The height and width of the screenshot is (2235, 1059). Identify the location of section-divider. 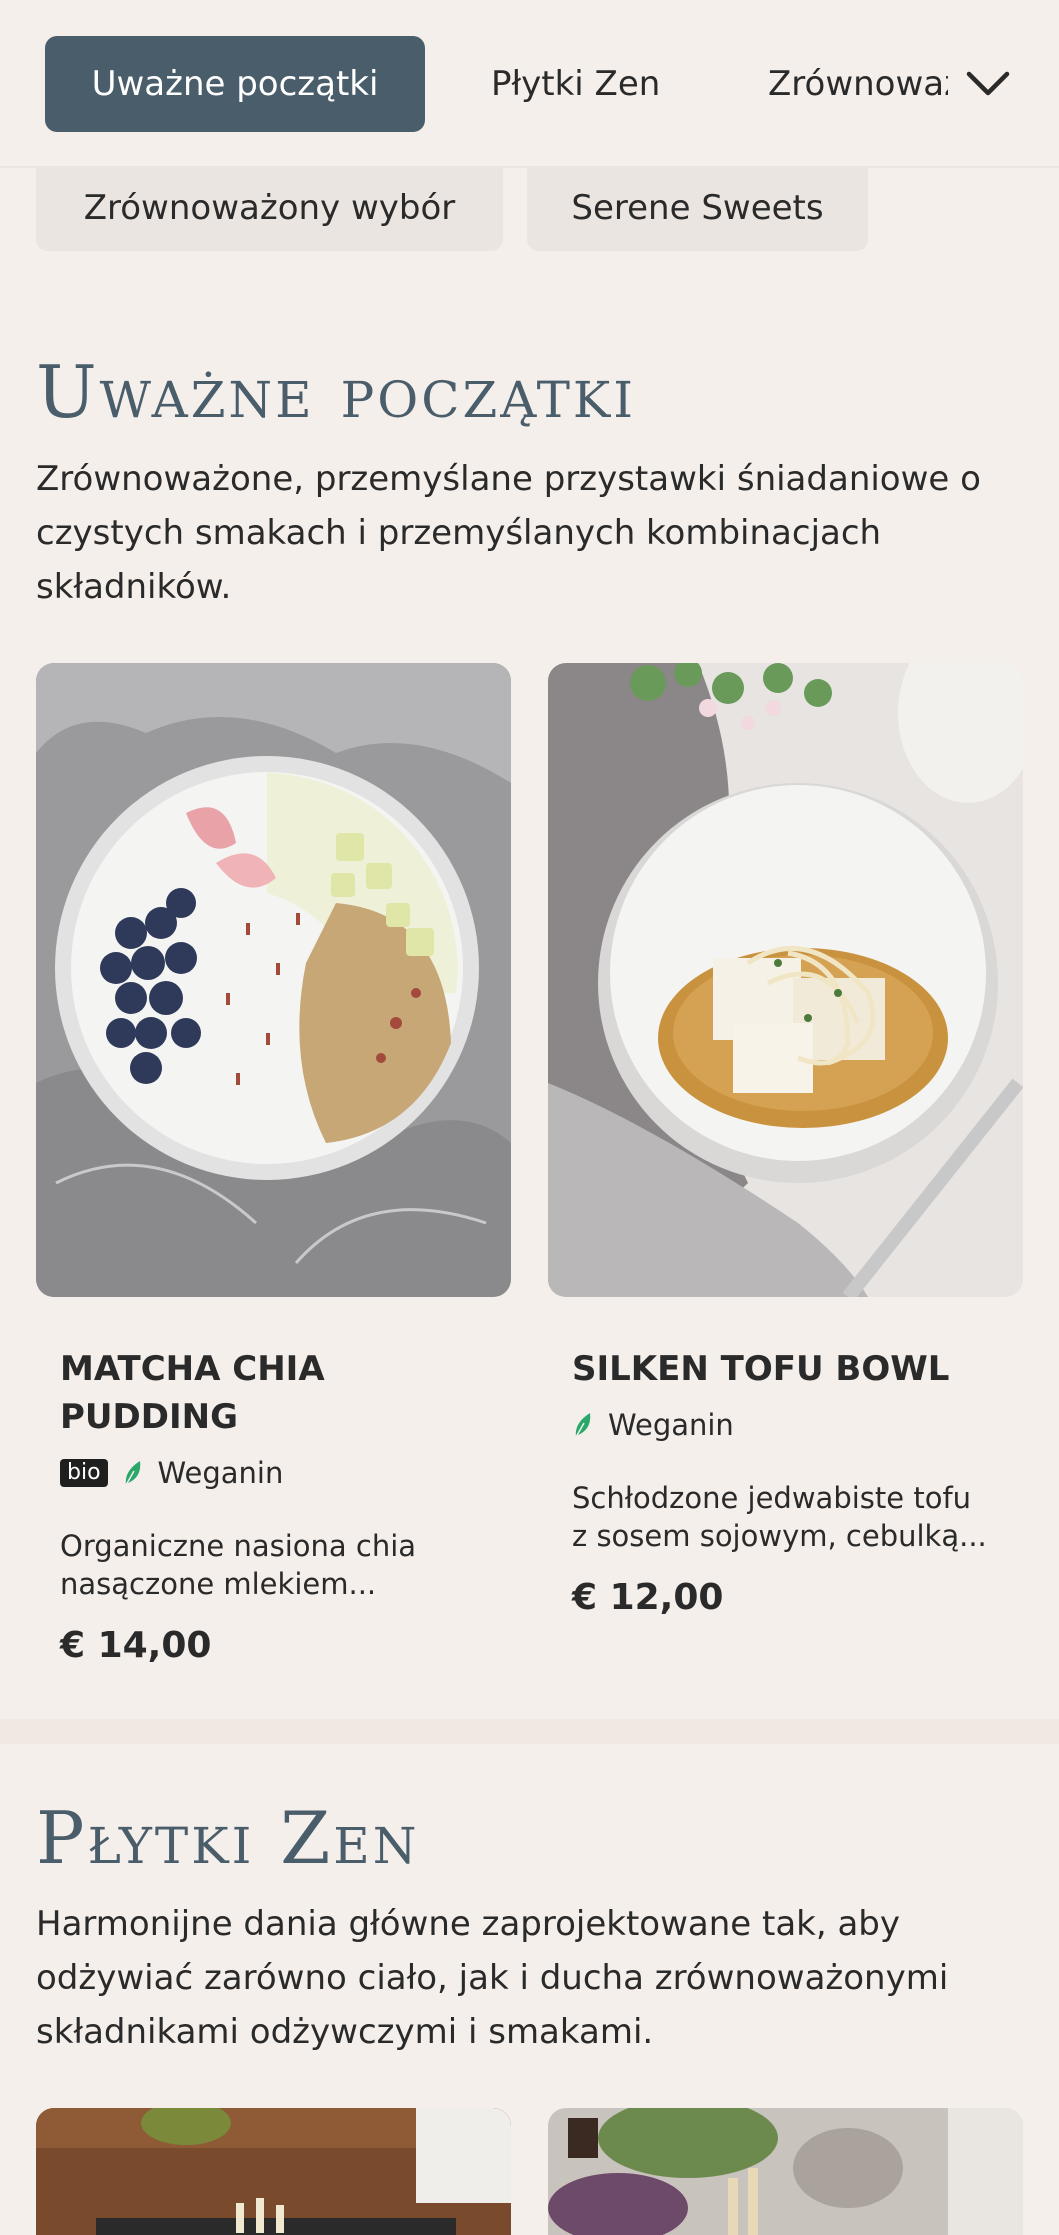
(529, 1731).